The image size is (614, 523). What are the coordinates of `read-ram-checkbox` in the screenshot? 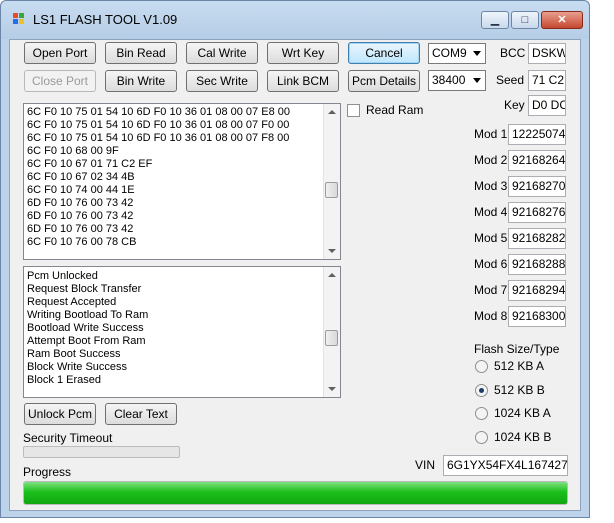 It's located at (353, 110).